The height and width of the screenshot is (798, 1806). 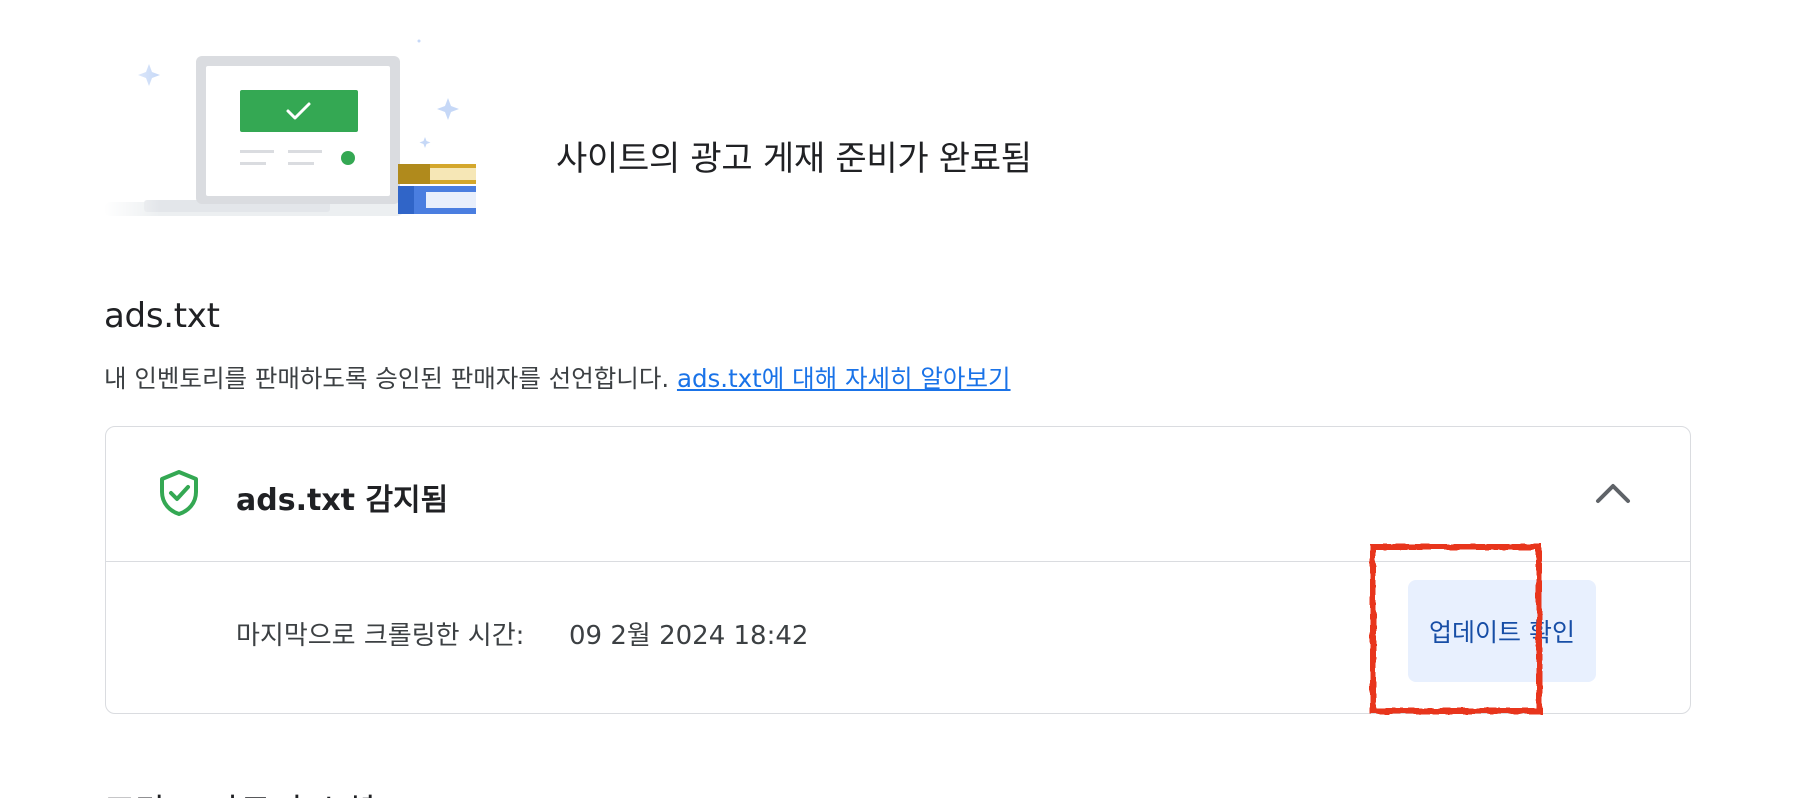 What do you see at coordinates (1502, 631) in the screenshot?
I see `check-for-updates-button: 업데이트 확인` at bounding box center [1502, 631].